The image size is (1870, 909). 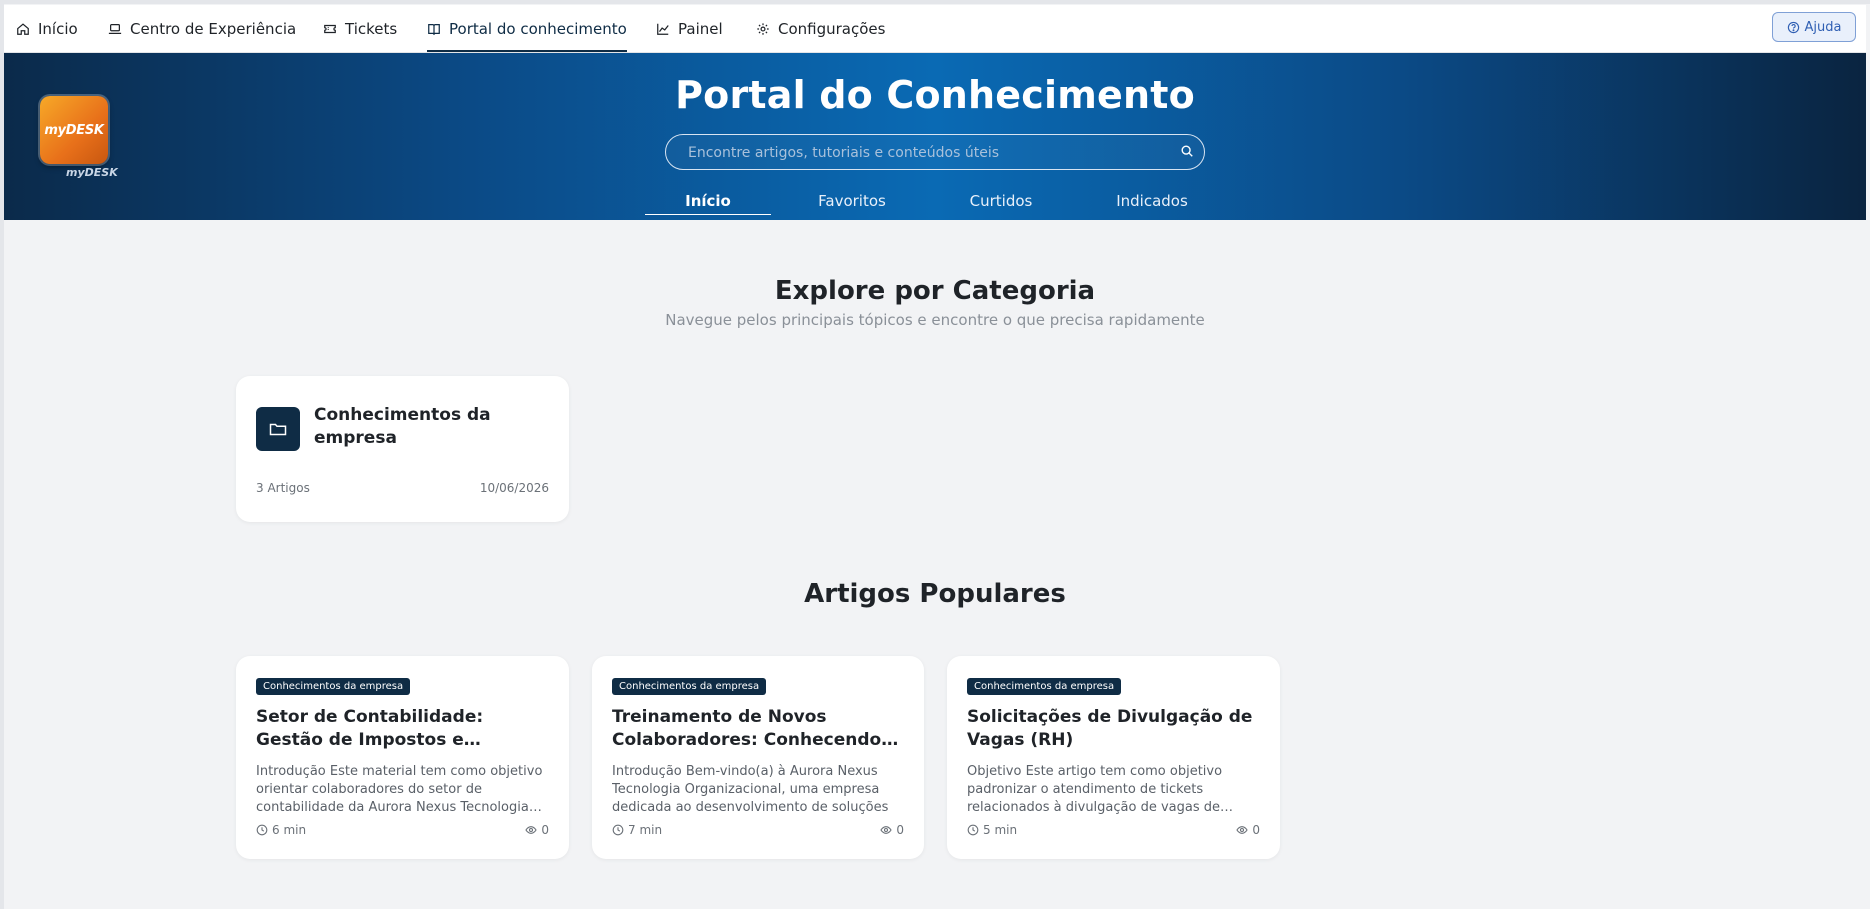 What do you see at coordinates (1110, 728) in the screenshot?
I see `article-title: Solicitações de Divulgação de Vagas (RH)` at bounding box center [1110, 728].